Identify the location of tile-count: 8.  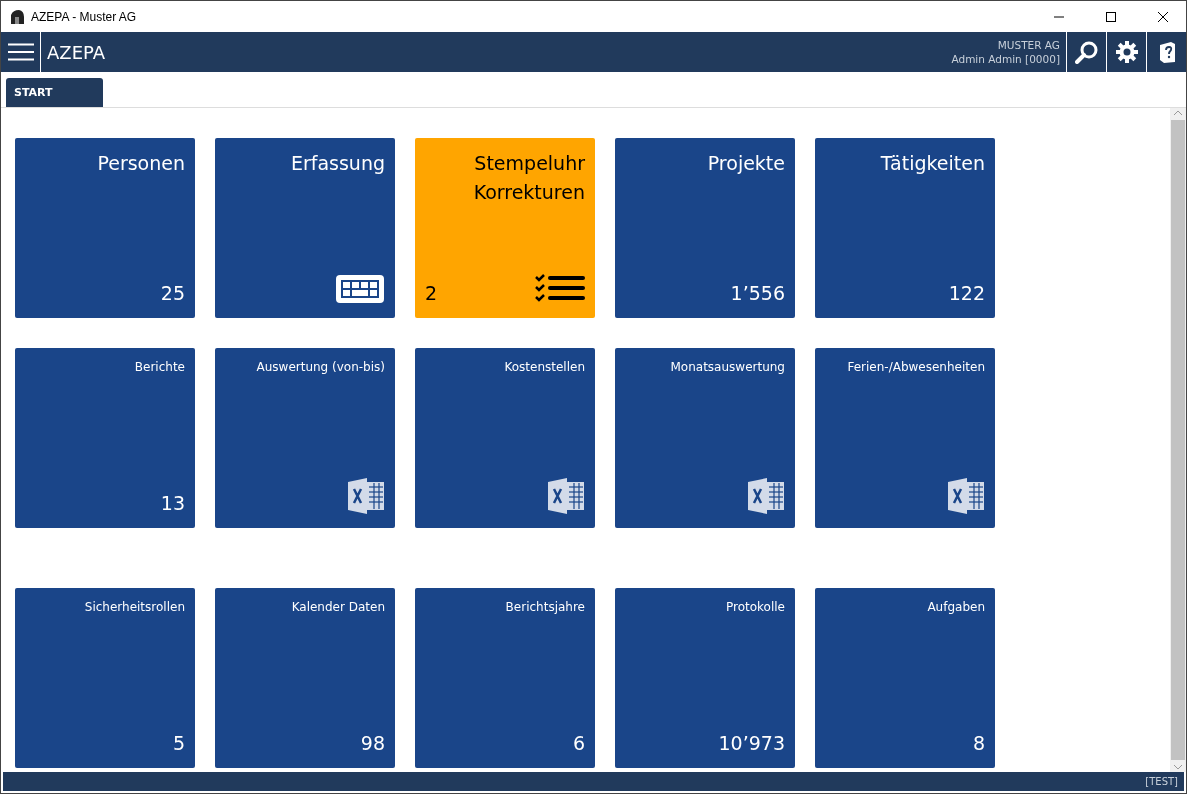
(978, 743).